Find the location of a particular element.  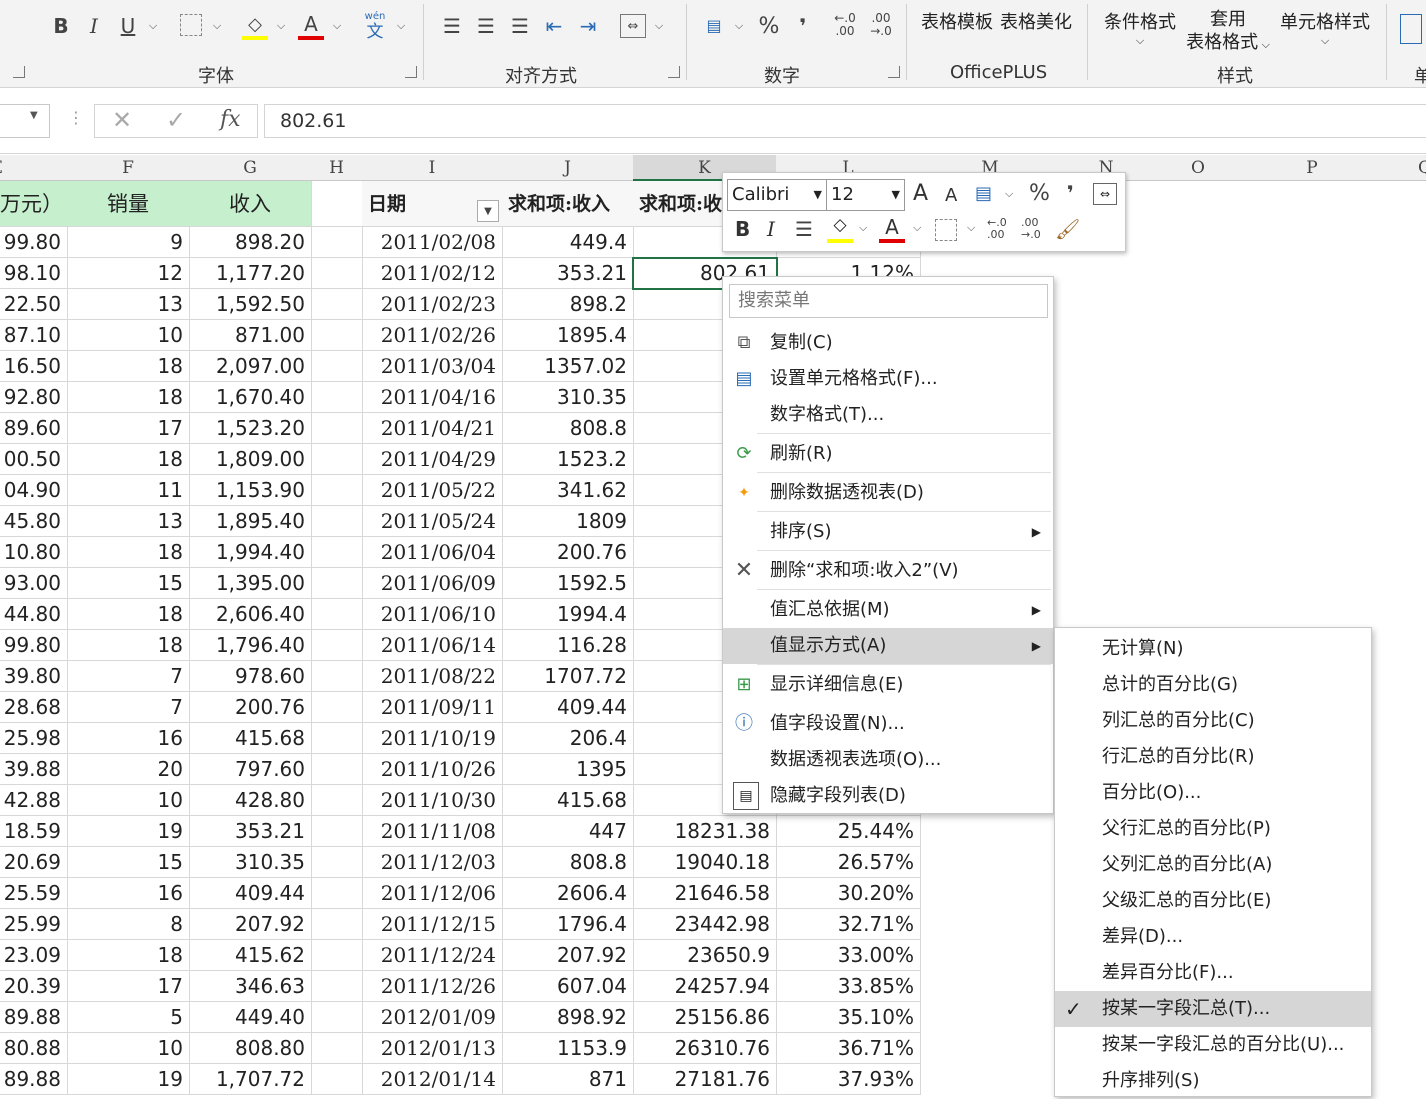

cell-date: 2011/12/06 is located at coordinates (432, 893).